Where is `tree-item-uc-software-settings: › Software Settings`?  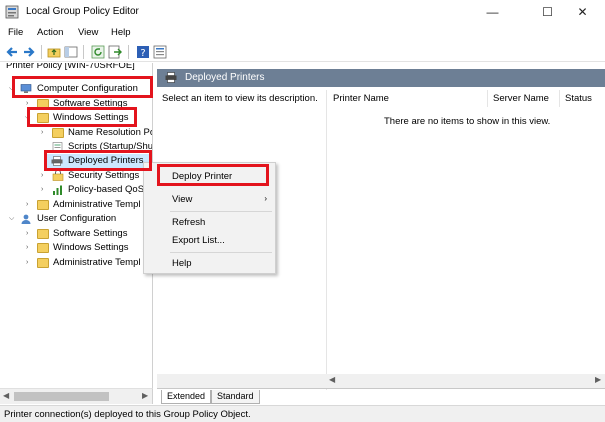
tree-item-uc-software-settings: › Software Settings is located at coordinates (76, 234).